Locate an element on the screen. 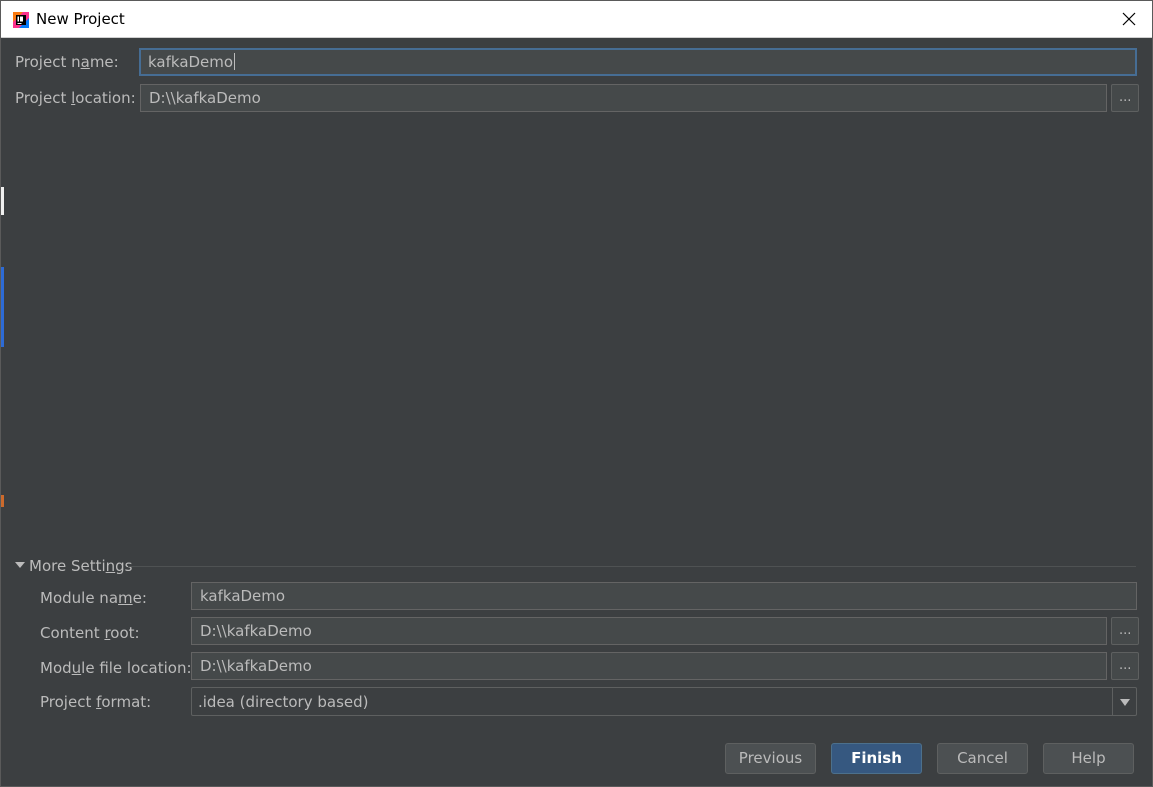 The width and height of the screenshot is (1153, 787). project-name-input: kafkaDemo is located at coordinates (638, 62).